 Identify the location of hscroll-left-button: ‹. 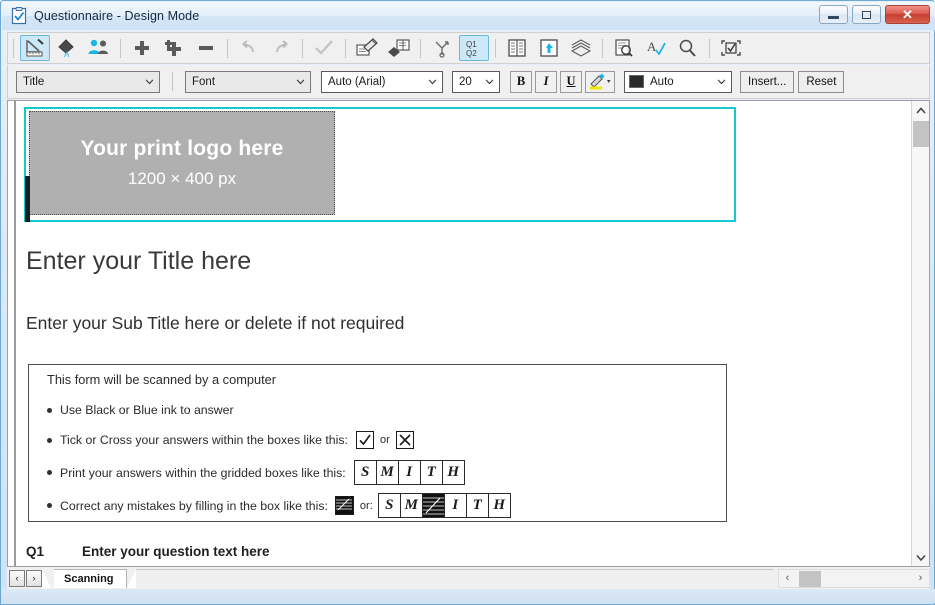
(787, 578).